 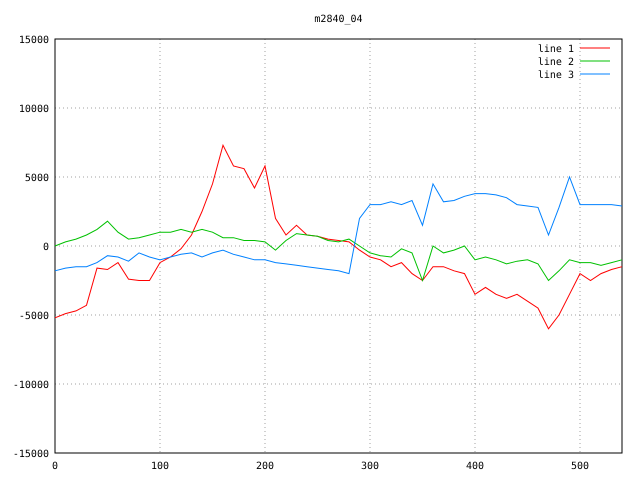 I want to click on axis-tick-label: 10000, so click(x=33, y=109).